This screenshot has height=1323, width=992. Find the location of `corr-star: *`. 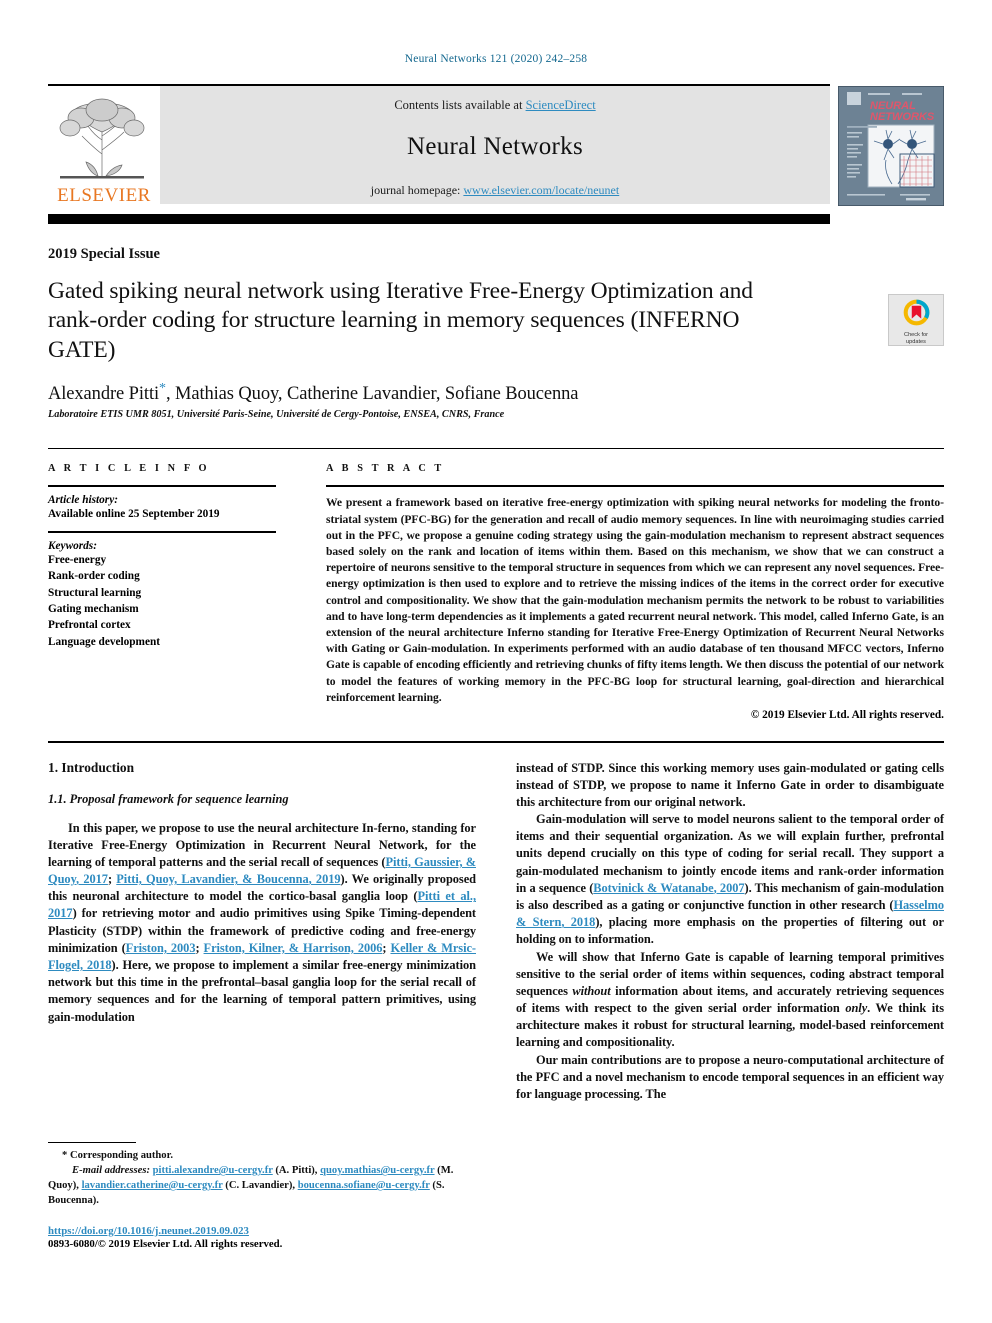

corr-star: * is located at coordinates (65, 1156).